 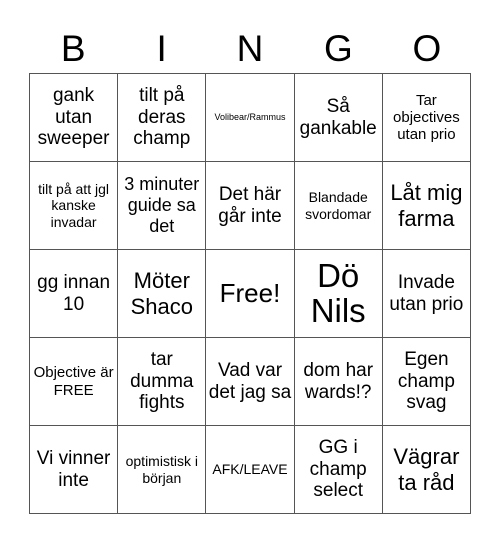 I want to click on free-space-cell: Free!, so click(x=250, y=294).